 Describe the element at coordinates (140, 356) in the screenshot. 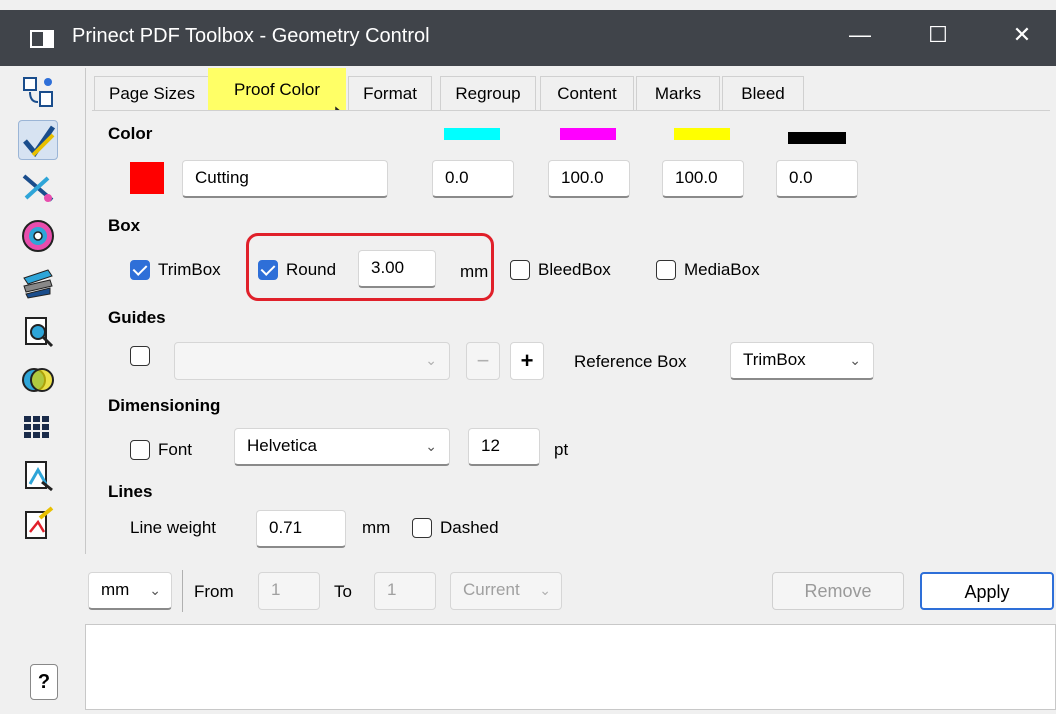

I see `guides-checkbox` at that location.